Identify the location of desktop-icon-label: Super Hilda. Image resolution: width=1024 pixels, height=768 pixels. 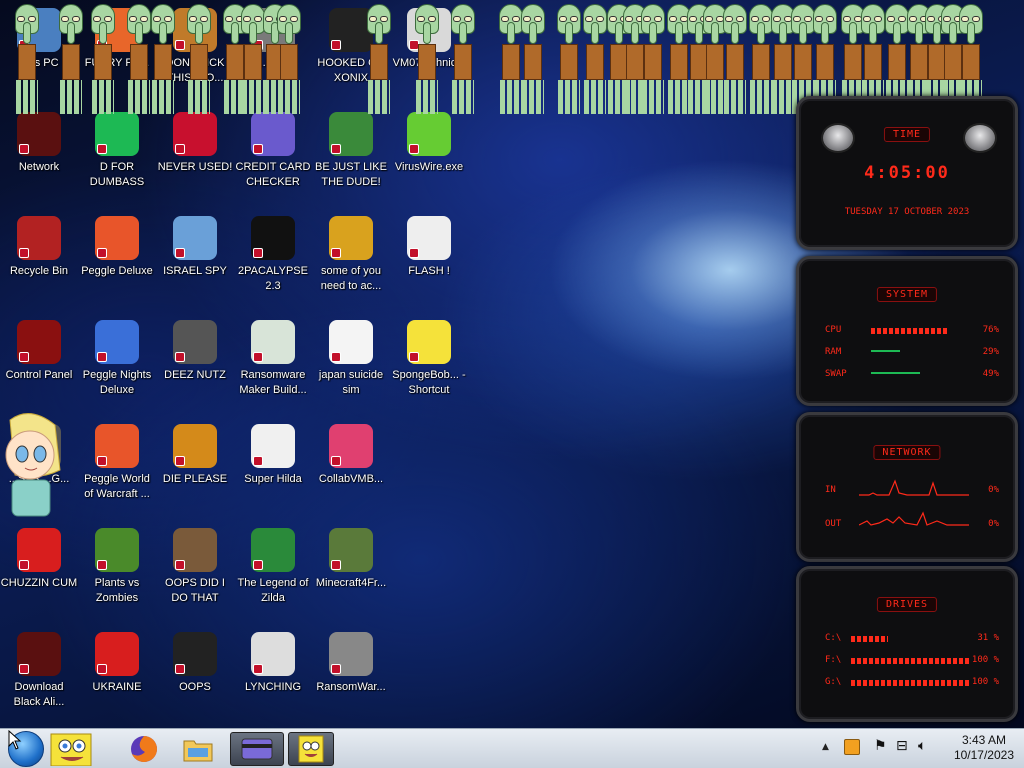
(273, 479).